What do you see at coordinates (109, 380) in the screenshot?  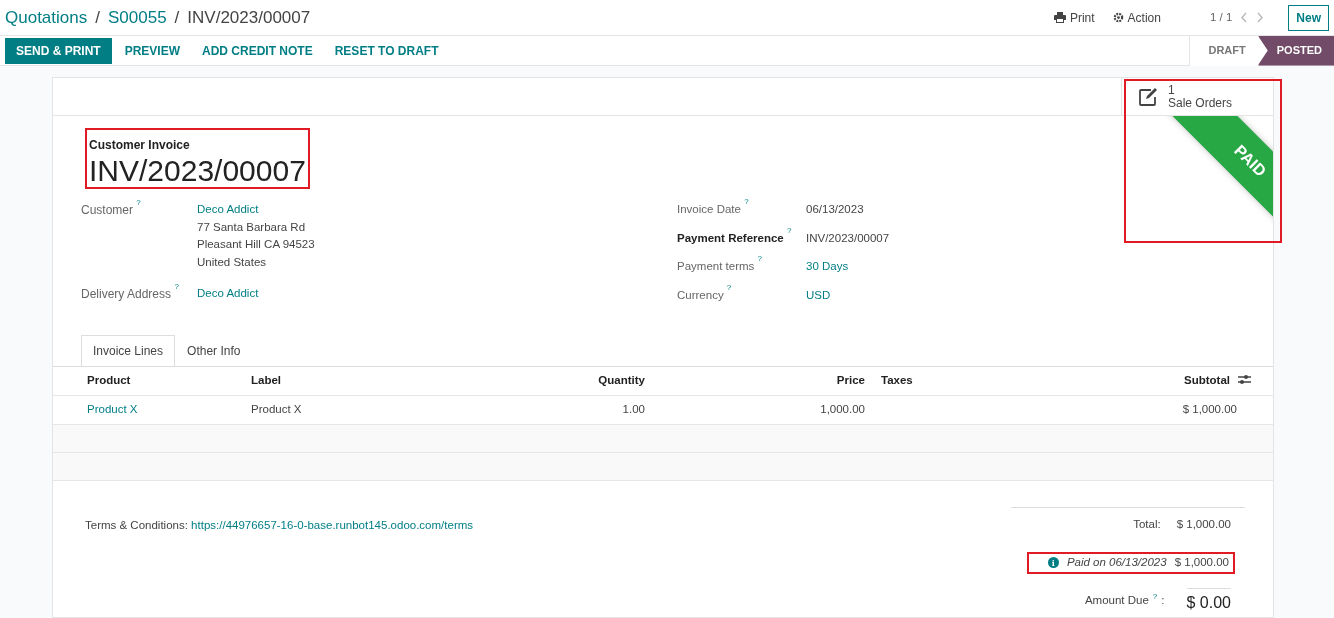 I see `column-header: Product` at bounding box center [109, 380].